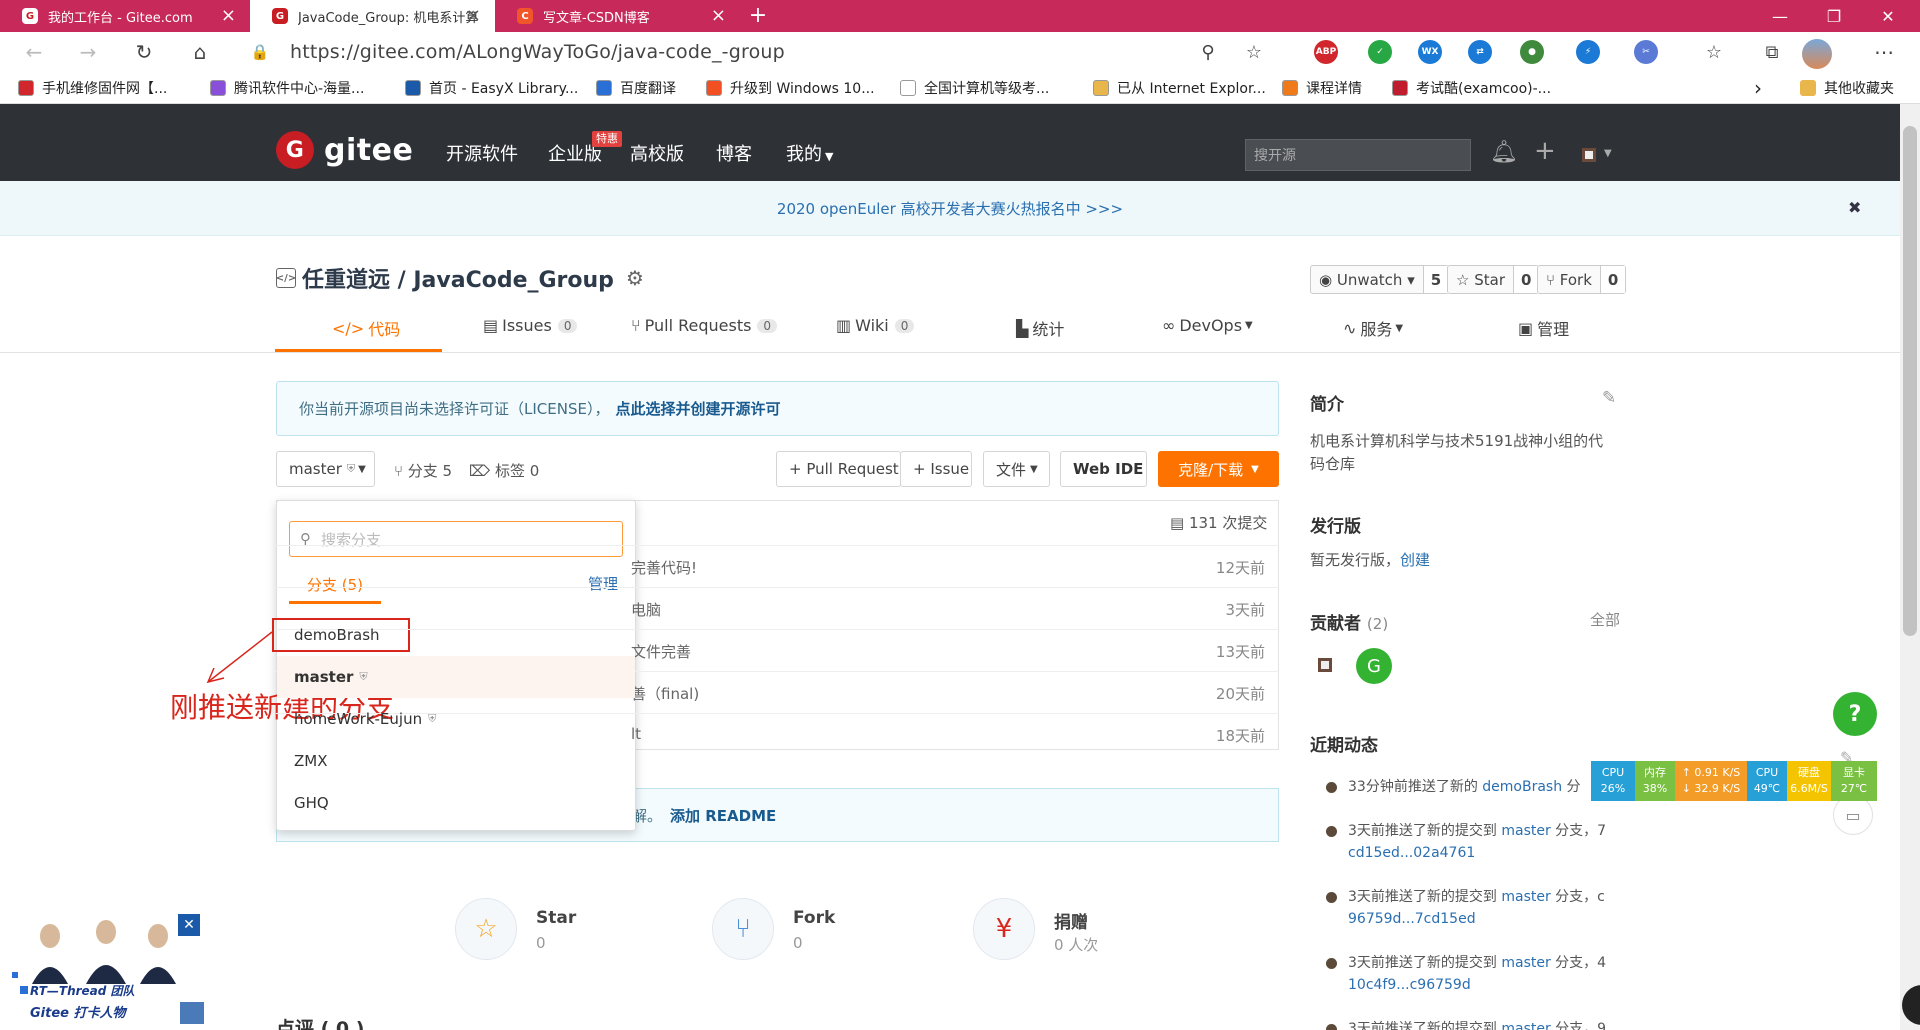  I want to click on tab-devops: ∞ DevOps ▼, so click(1207, 325).